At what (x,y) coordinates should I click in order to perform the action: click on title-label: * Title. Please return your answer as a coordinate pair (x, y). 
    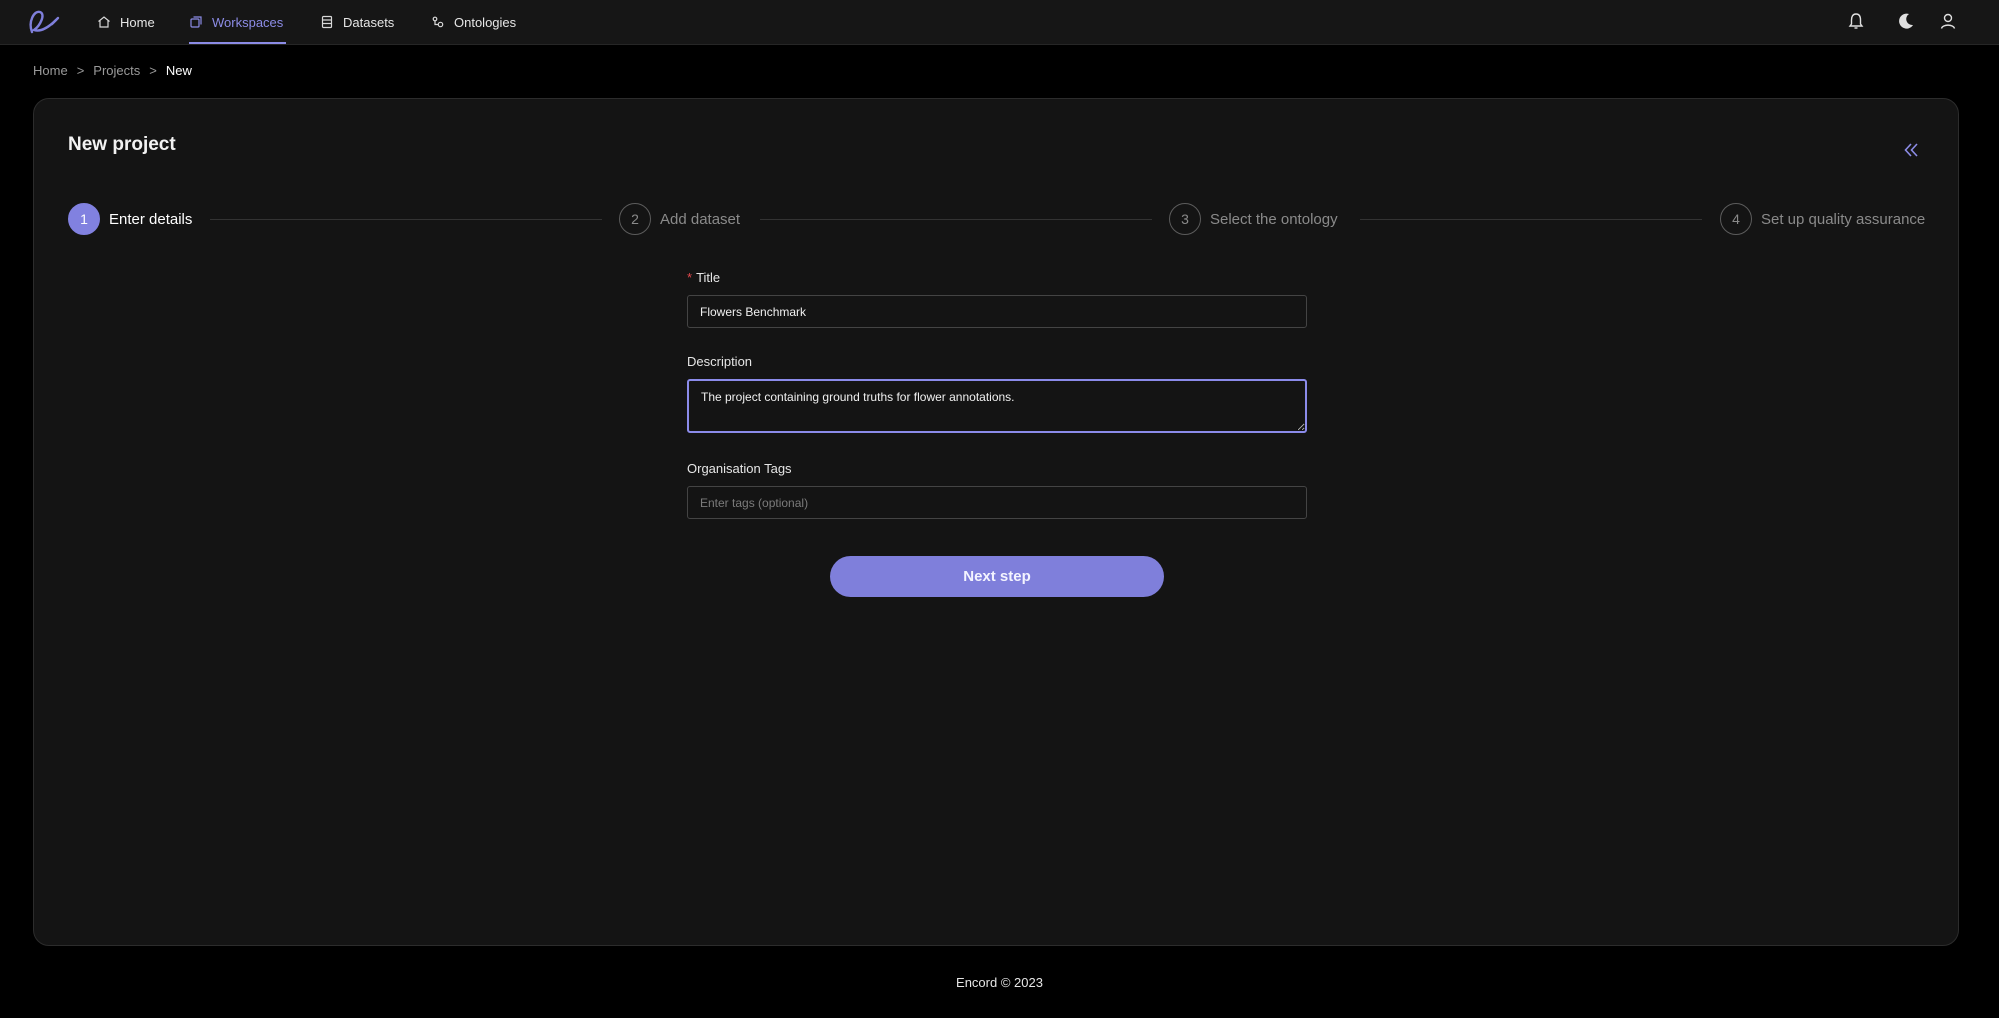
    Looking at the image, I should click on (997, 277).